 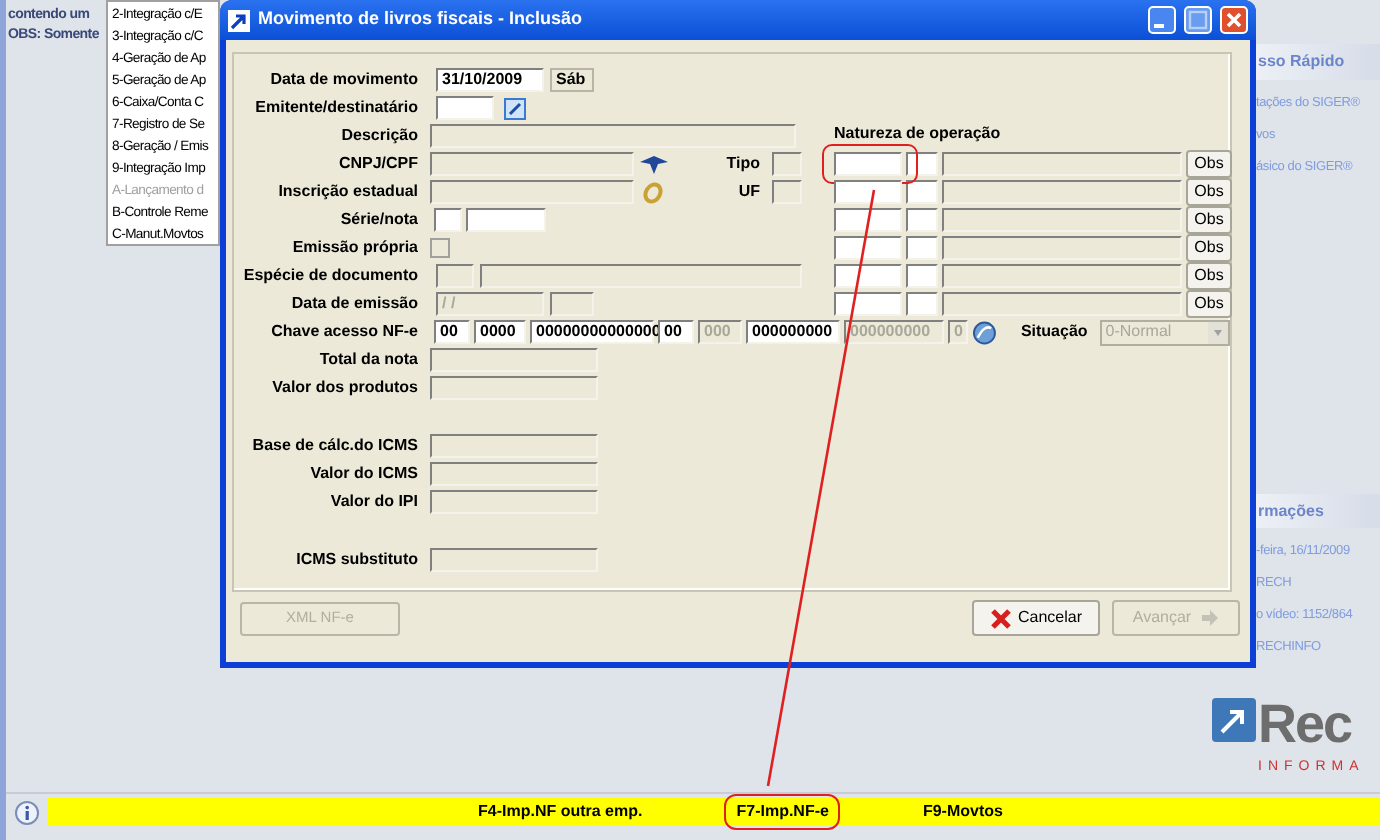 What do you see at coordinates (793, 332) in the screenshot?
I see `input-field: 000000000` at bounding box center [793, 332].